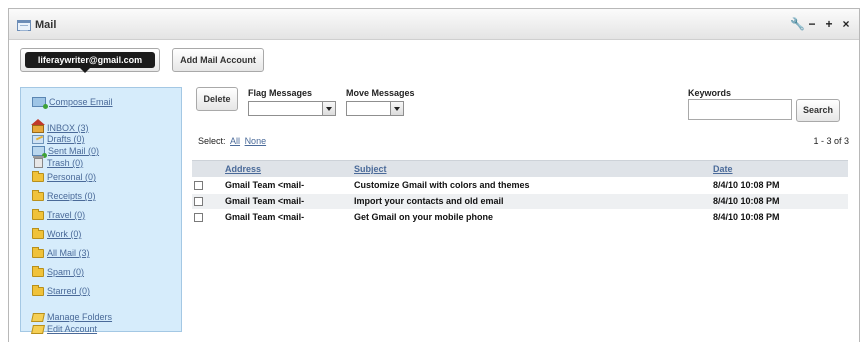  I want to click on compose-icon, so click(40, 103).